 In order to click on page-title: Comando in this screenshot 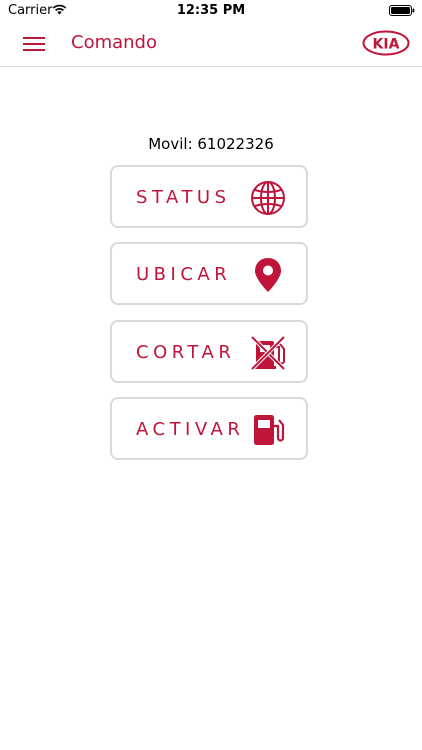, I will do `click(114, 42)`.